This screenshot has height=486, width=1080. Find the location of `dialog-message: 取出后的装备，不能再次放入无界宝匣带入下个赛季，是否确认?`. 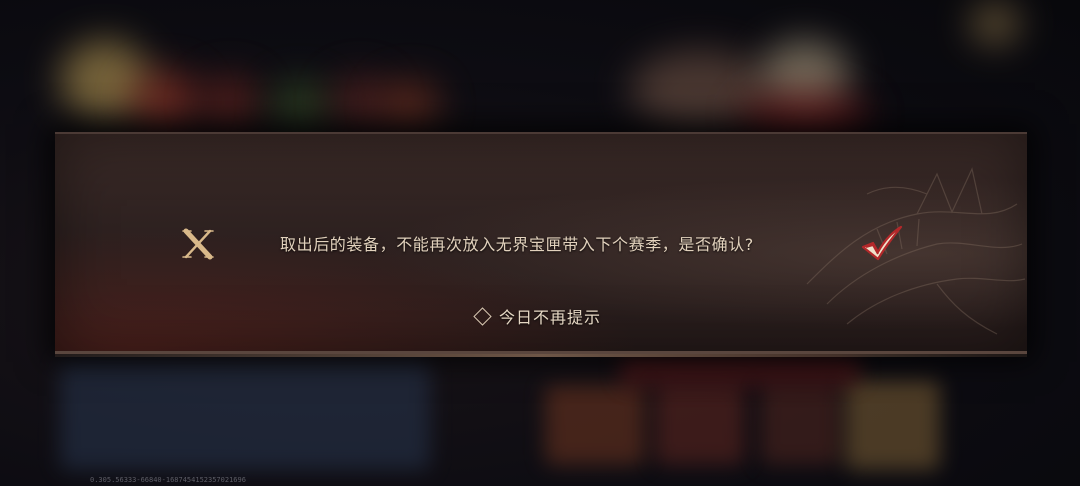

dialog-message: 取出后的装备，不能再次放入无界宝匣带入下个赛季，是否确认? is located at coordinates (517, 244).